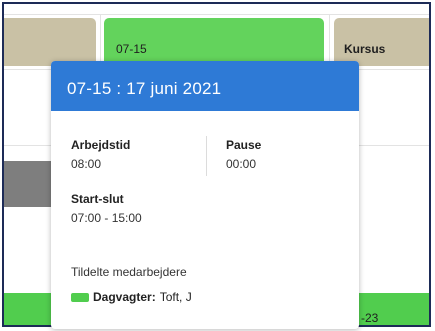  I want to click on divider, so click(206, 156).